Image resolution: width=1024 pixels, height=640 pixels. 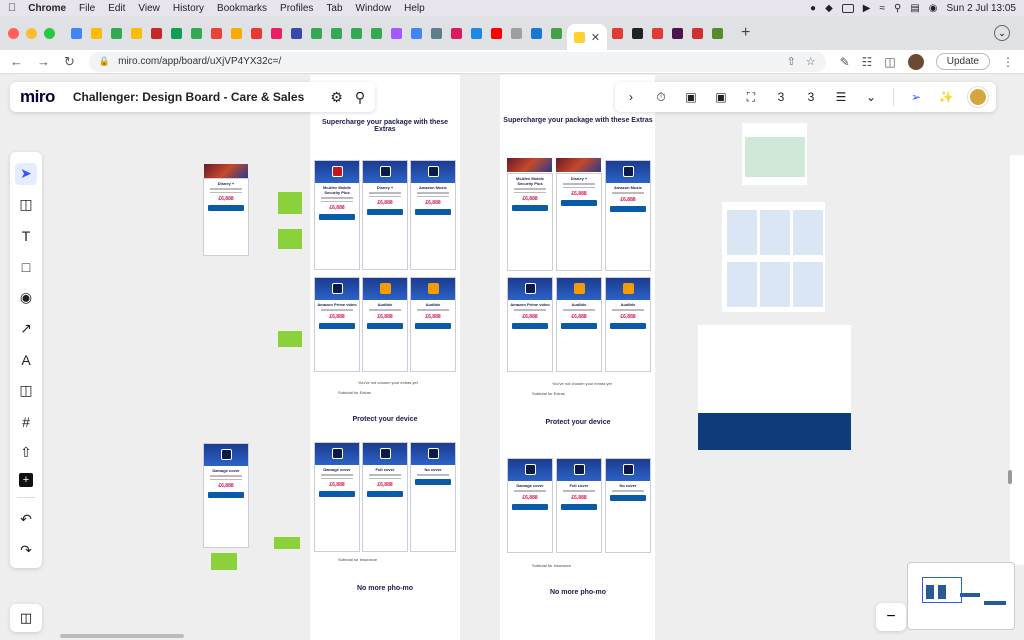 I want to click on timer-icon: ⏱, so click(x=661, y=97).